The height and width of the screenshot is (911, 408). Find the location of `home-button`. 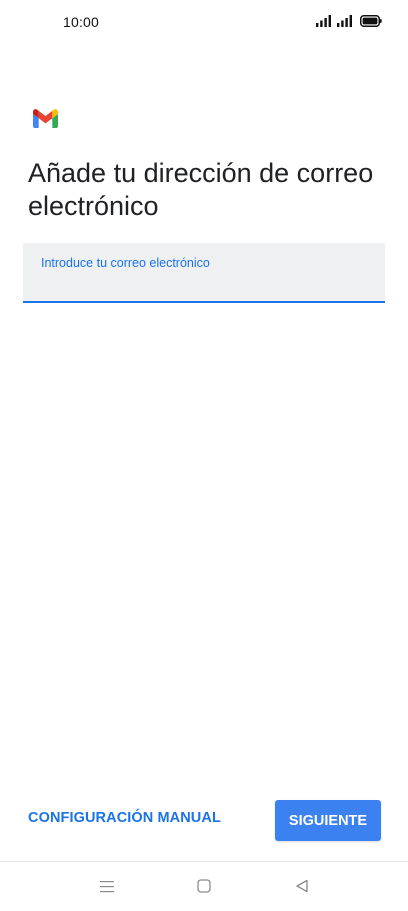

home-button is located at coordinates (204, 886).